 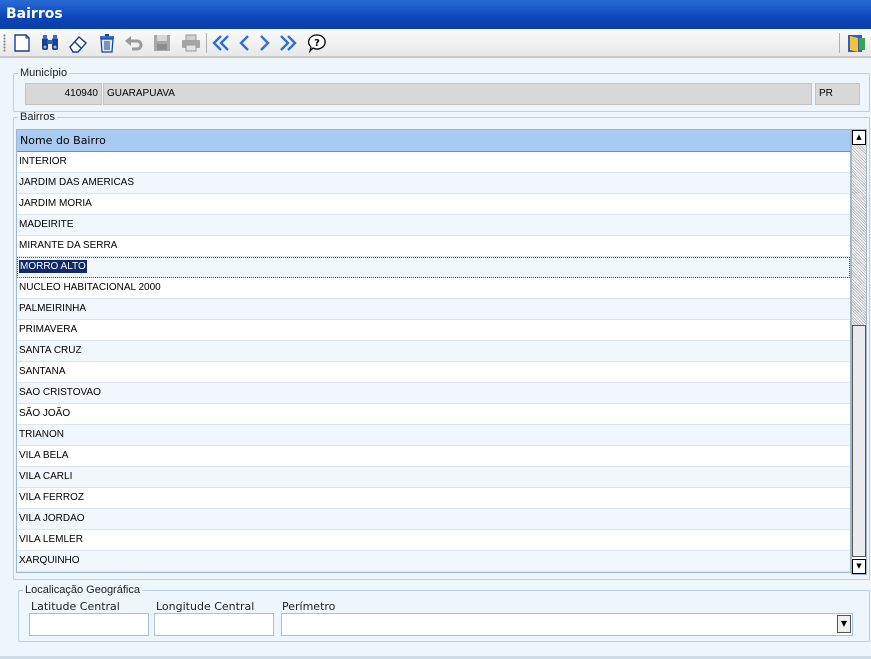 What do you see at coordinates (52, 497) in the screenshot?
I see `bairro-name-cell: VILA FERROZ` at bounding box center [52, 497].